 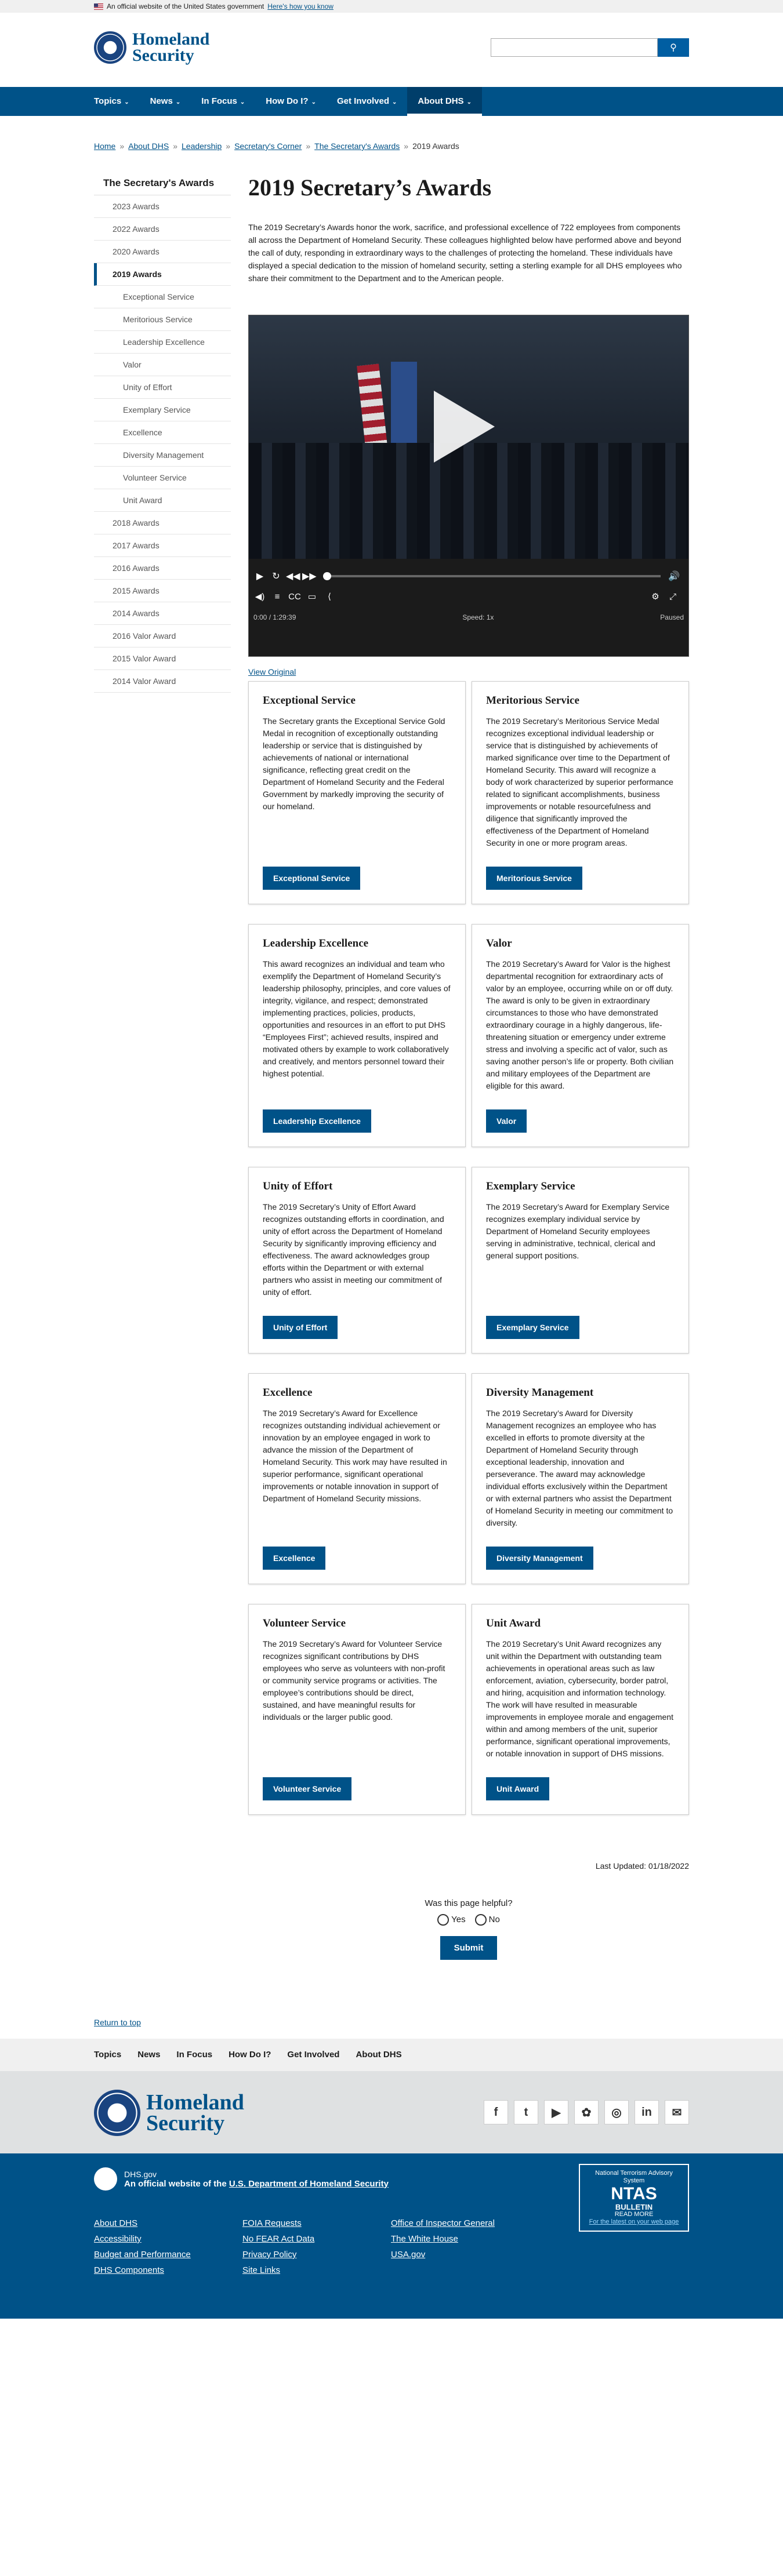 What do you see at coordinates (294, 597) in the screenshot?
I see `captions-icon: CC` at bounding box center [294, 597].